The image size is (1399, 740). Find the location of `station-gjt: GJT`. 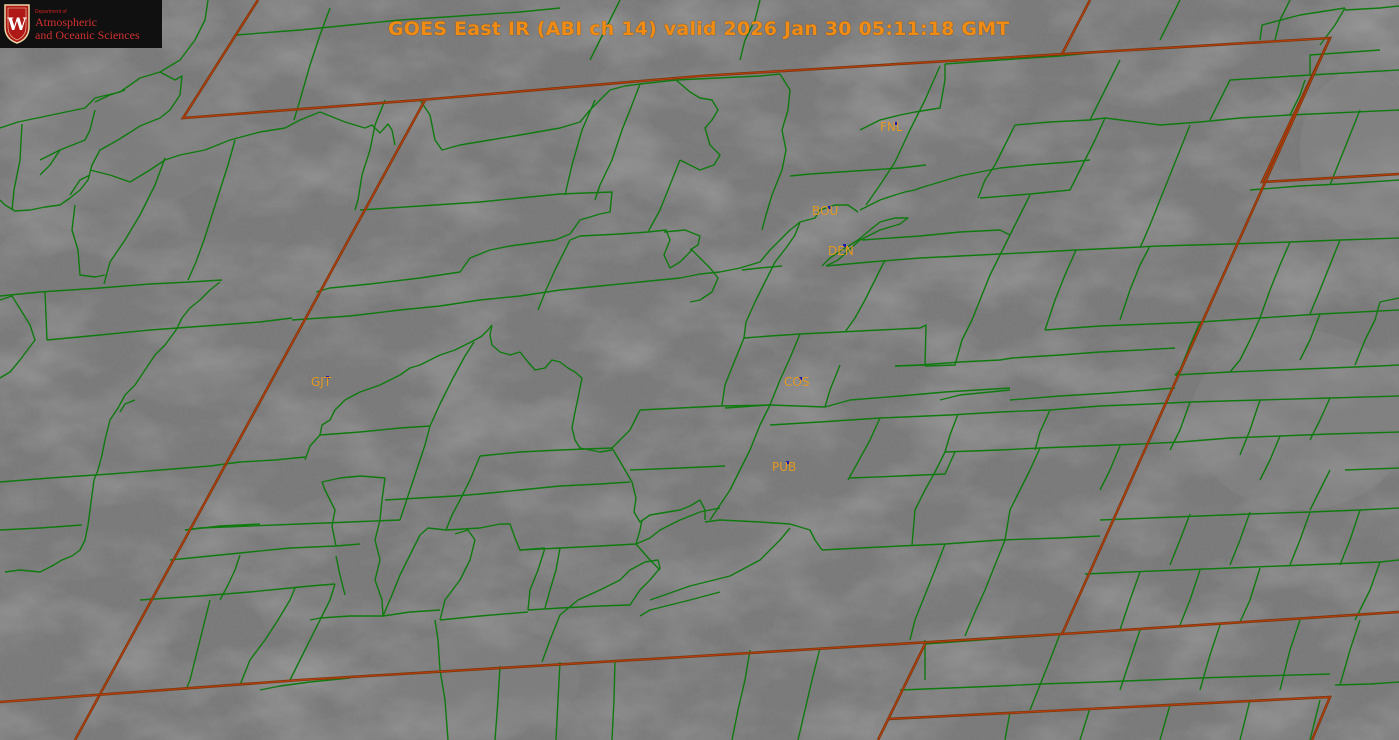

station-gjt: GJT is located at coordinates (321, 382).